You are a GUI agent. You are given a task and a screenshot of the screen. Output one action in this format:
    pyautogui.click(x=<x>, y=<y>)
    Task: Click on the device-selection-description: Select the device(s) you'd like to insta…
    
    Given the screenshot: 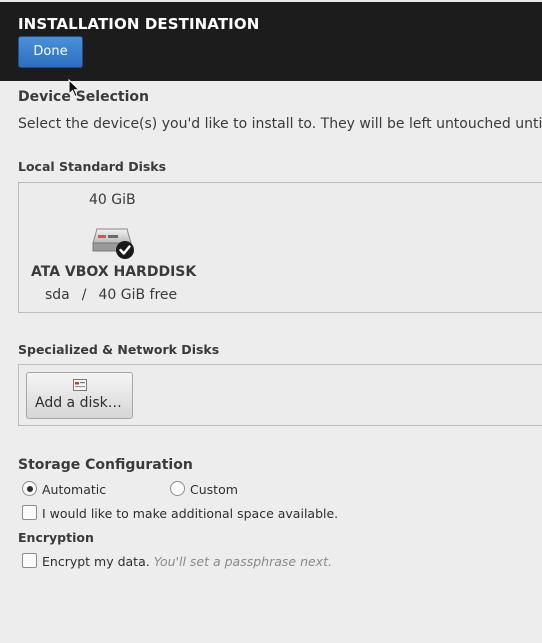 What is the action you would take?
    pyautogui.click(x=280, y=124)
    